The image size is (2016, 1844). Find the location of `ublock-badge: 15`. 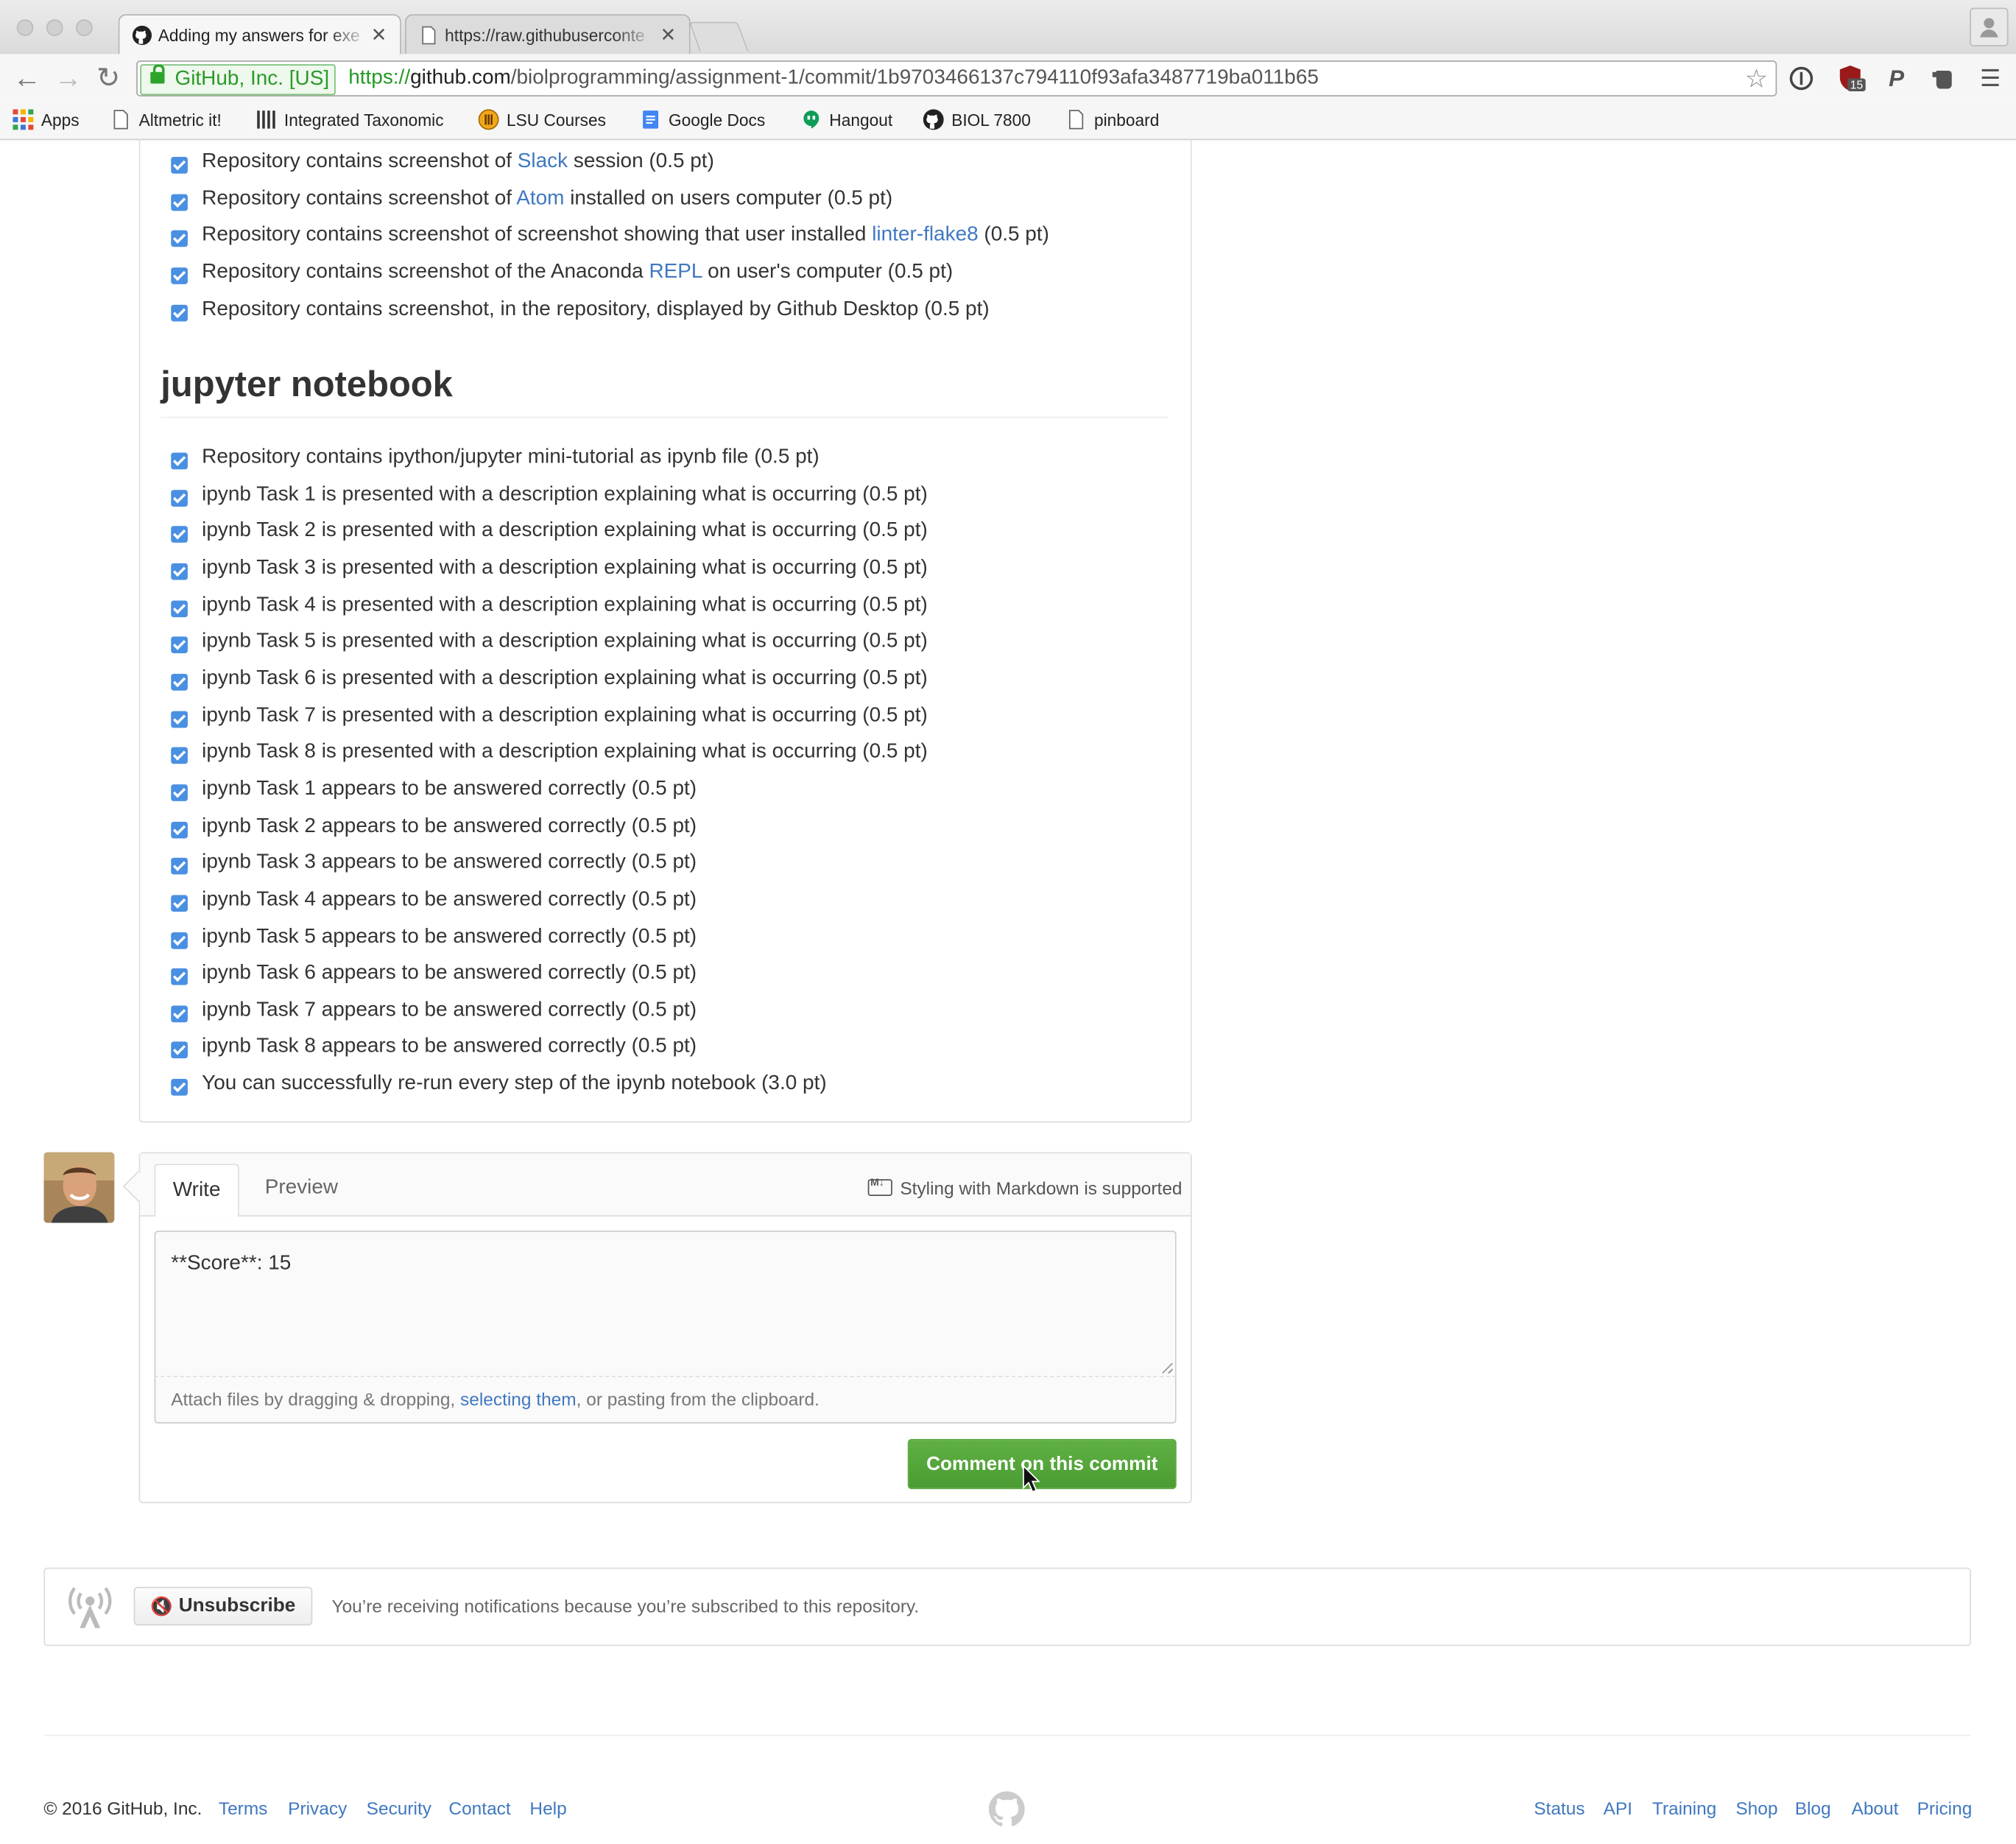

ublock-badge: 15 is located at coordinates (1856, 84).